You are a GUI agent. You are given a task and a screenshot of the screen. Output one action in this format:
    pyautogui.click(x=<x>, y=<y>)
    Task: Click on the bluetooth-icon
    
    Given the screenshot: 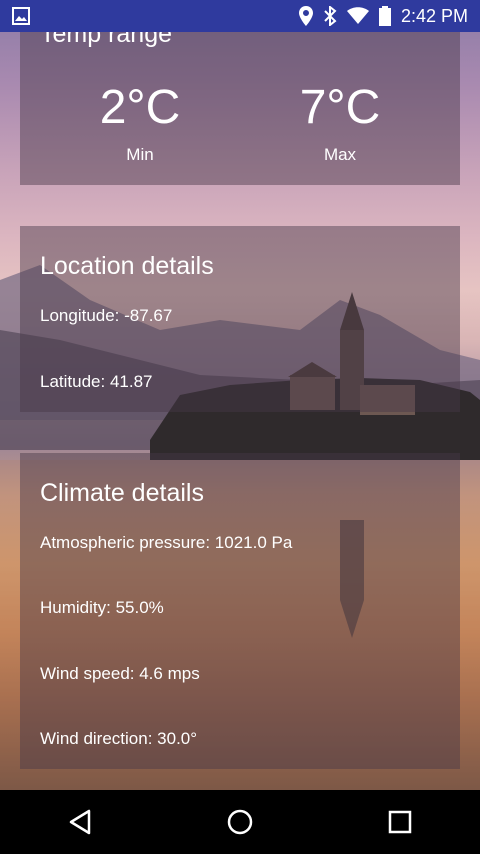 What is the action you would take?
    pyautogui.click(x=330, y=16)
    